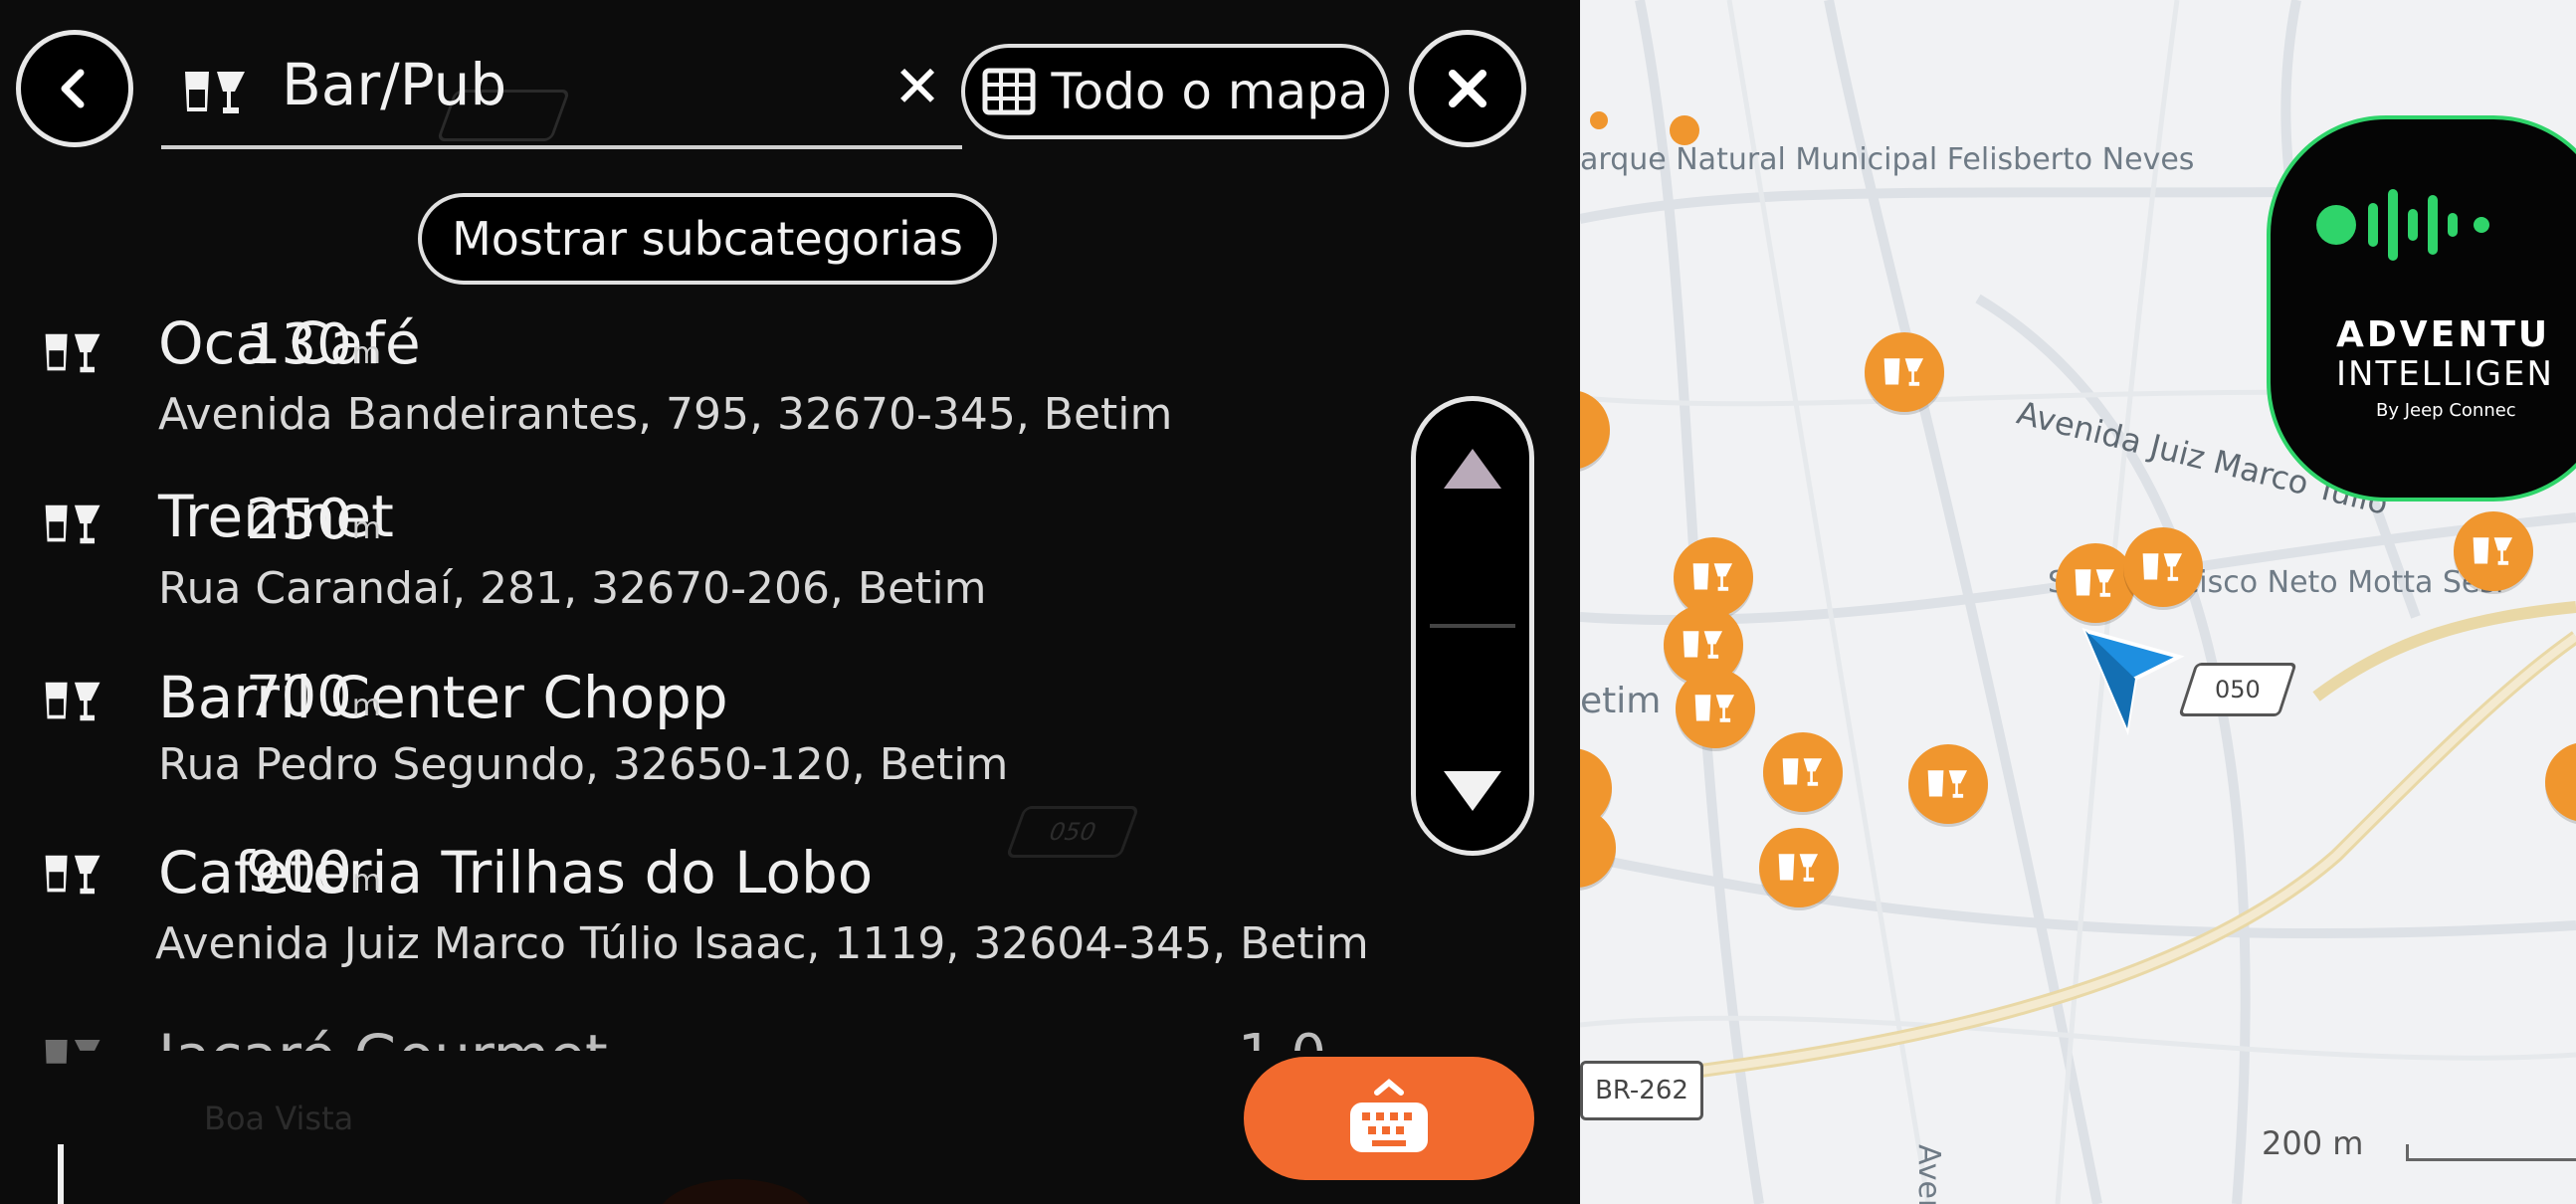 The width and height of the screenshot is (2576, 1204). What do you see at coordinates (2446, 410) in the screenshot?
I see `badge-line3: By Jeep Connec` at bounding box center [2446, 410].